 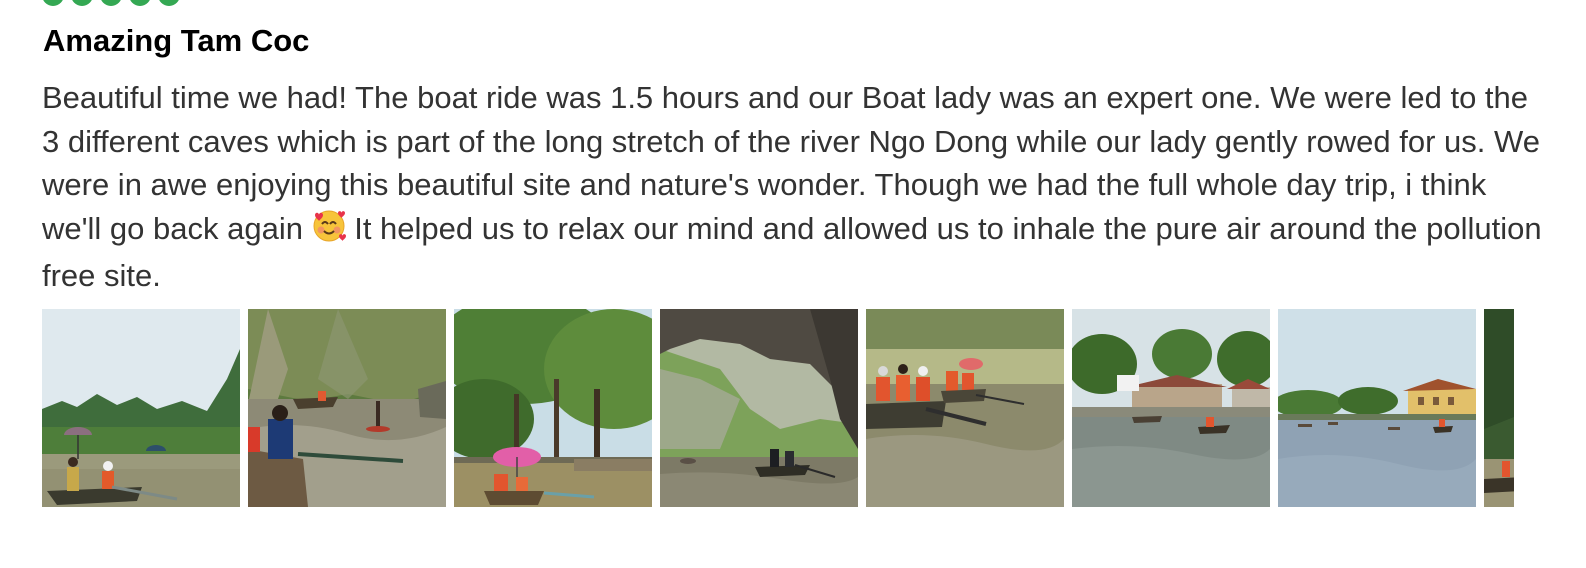 I want to click on rating-bubbles, so click(x=111, y=3).